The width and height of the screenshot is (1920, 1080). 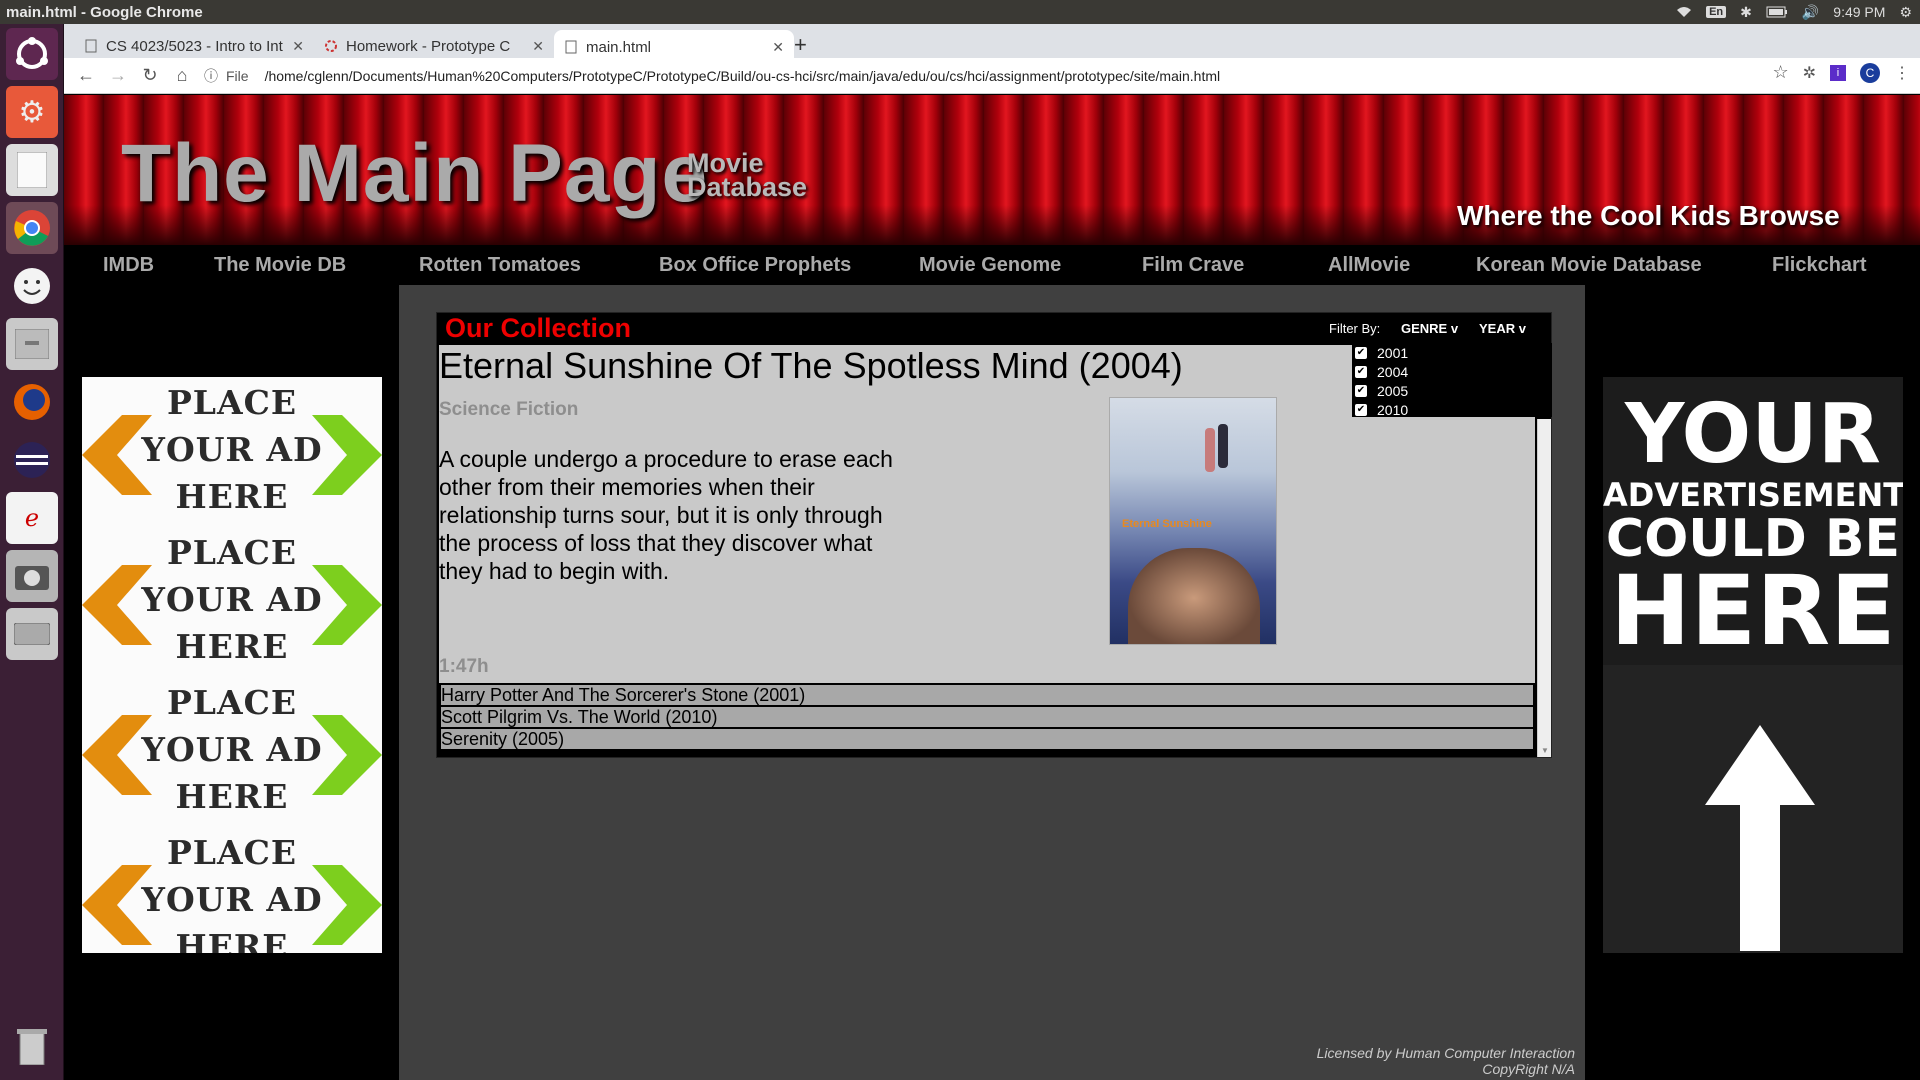 What do you see at coordinates (32, 576) in the screenshot?
I see `camera-icon` at bounding box center [32, 576].